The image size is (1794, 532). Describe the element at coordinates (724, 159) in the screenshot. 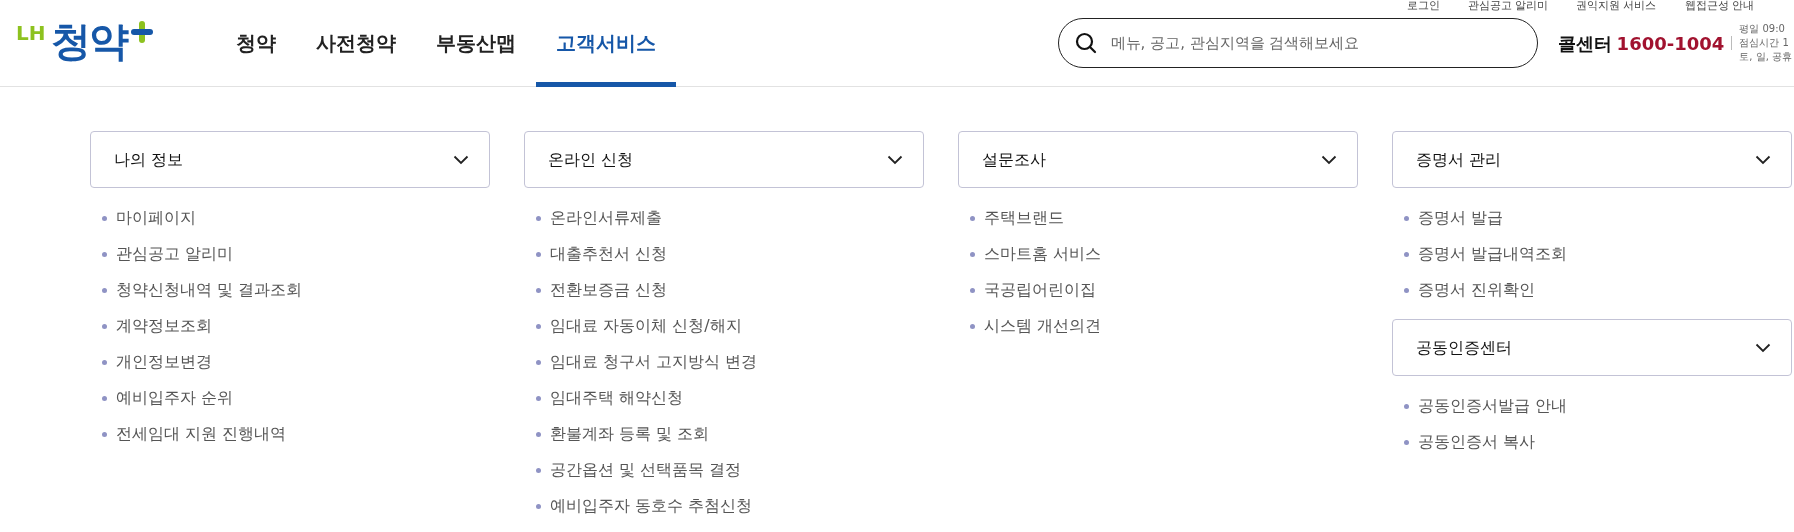

I see `menu-dropdown: 온라인 신청` at that location.